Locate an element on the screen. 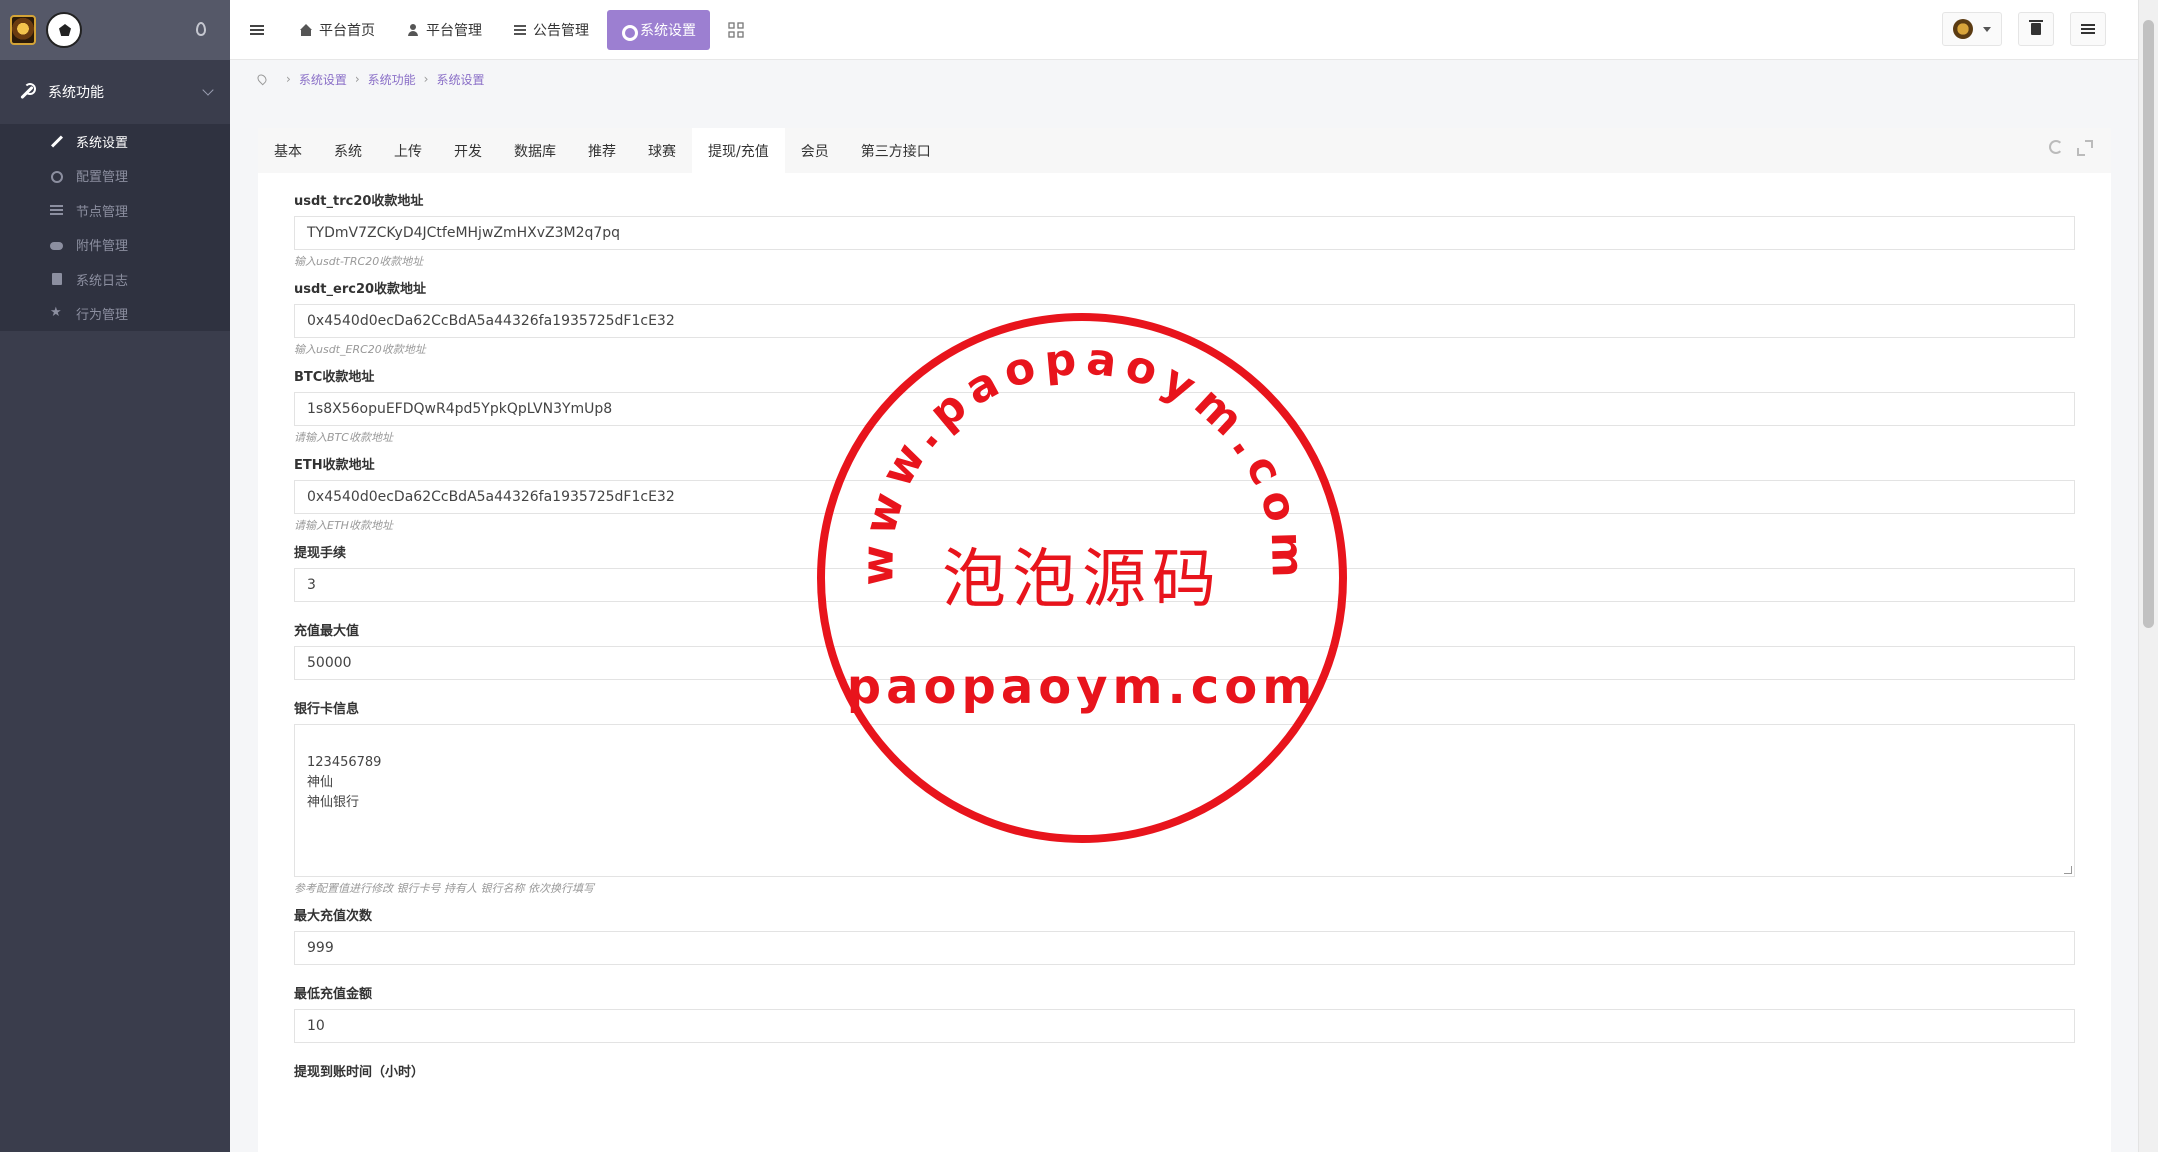 Image resolution: width=2158 pixels, height=1152 pixels. sidebar-item-logs: 系统日志 is located at coordinates (115, 279).